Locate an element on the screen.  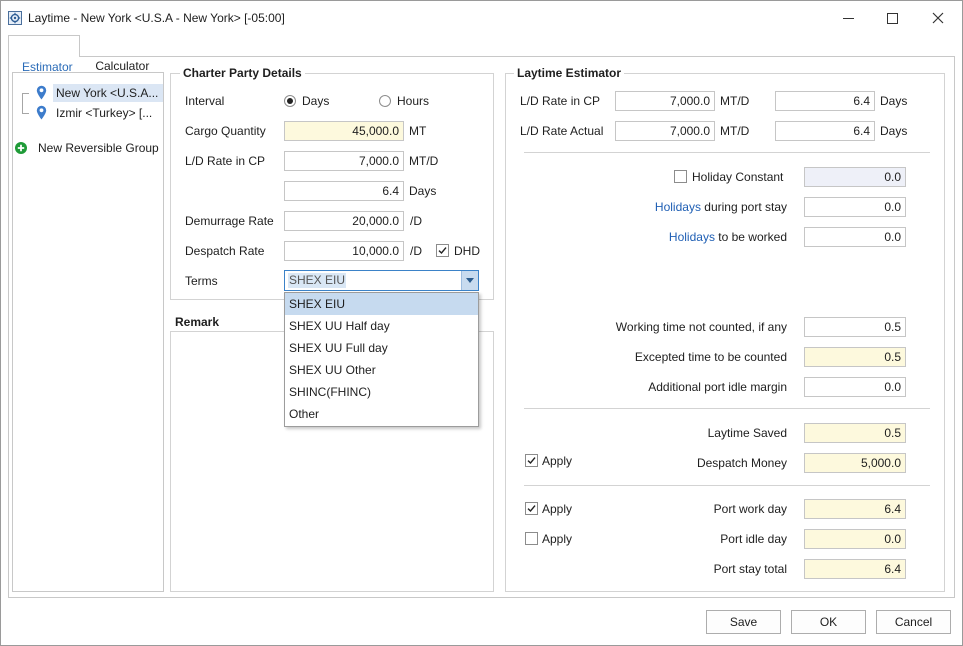
maximize-button is located at coordinates (893, 18).